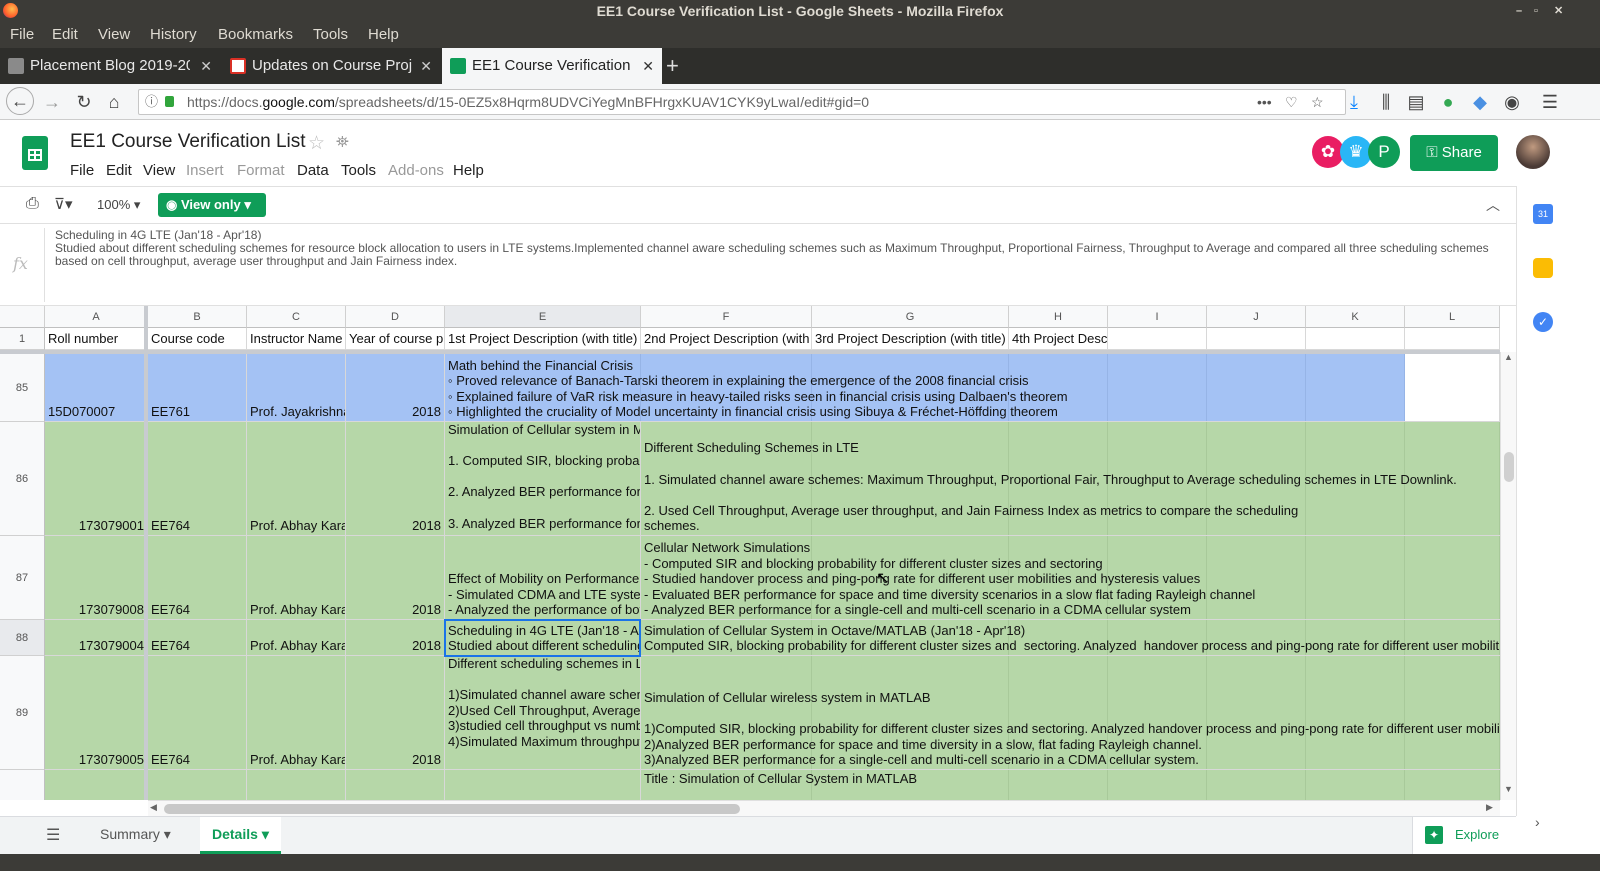  Describe the element at coordinates (65, 34) in the screenshot. I see `menu-edit: Edit` at that location.